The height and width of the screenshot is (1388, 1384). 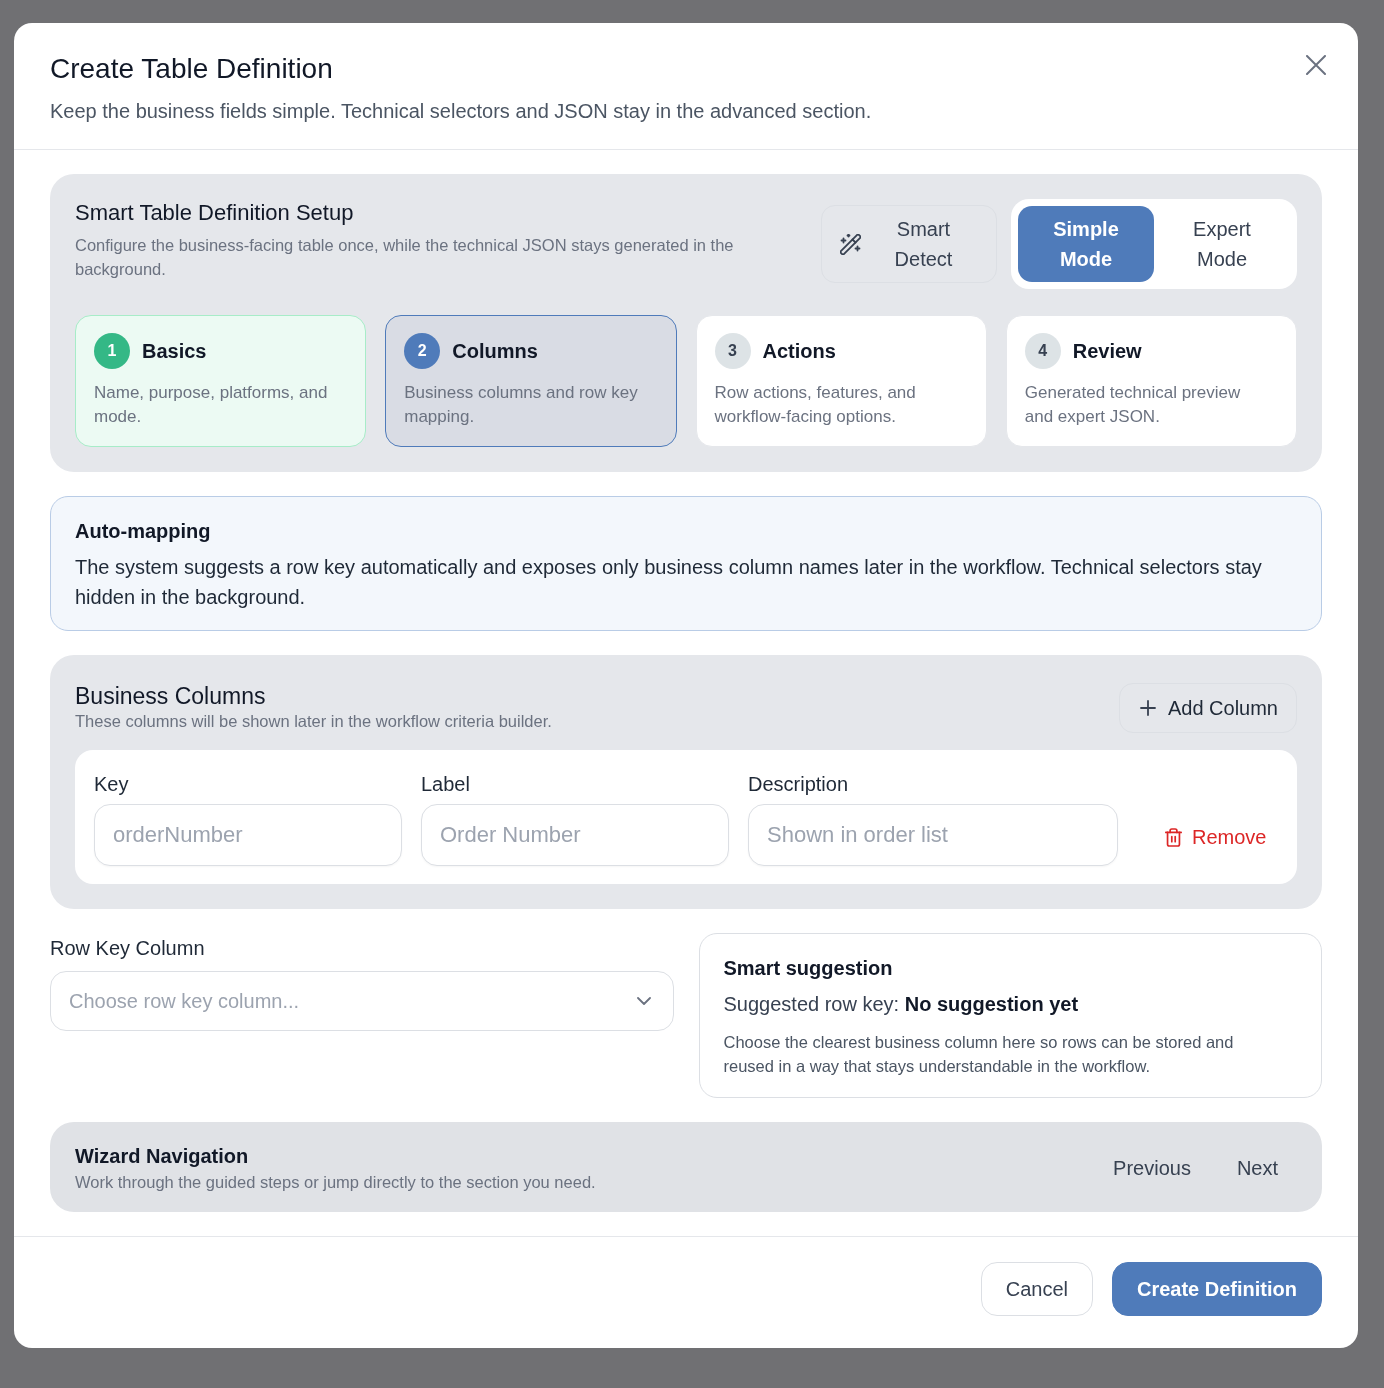 I want to click on wizard-description: Work through the guided steps or jump directly to the section you need., so click(x=335, y=1182).